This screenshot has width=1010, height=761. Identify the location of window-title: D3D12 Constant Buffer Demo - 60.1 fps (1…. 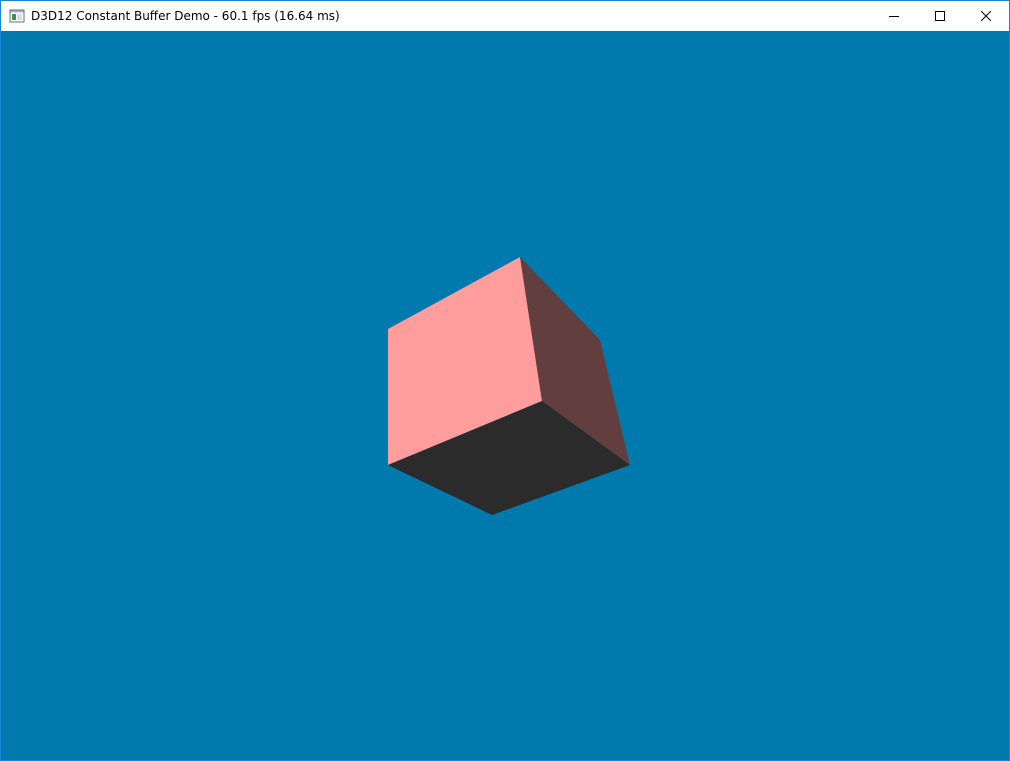
(185, 16).